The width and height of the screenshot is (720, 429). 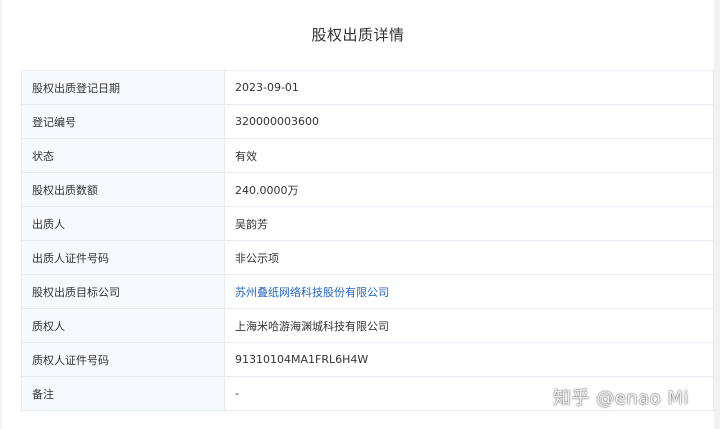 I want to click on row-label: 质权人证件号码, so click(x=123, y=359).